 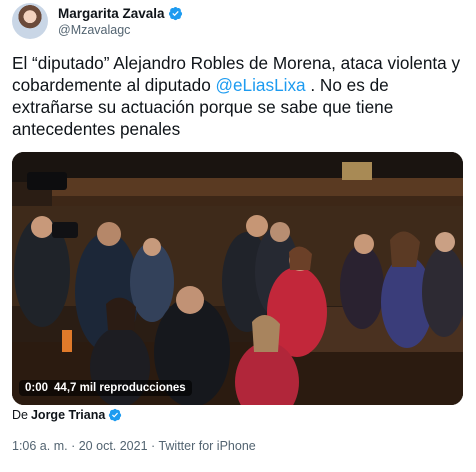 I want to click on author-avatar, so click(x=30, y=21).